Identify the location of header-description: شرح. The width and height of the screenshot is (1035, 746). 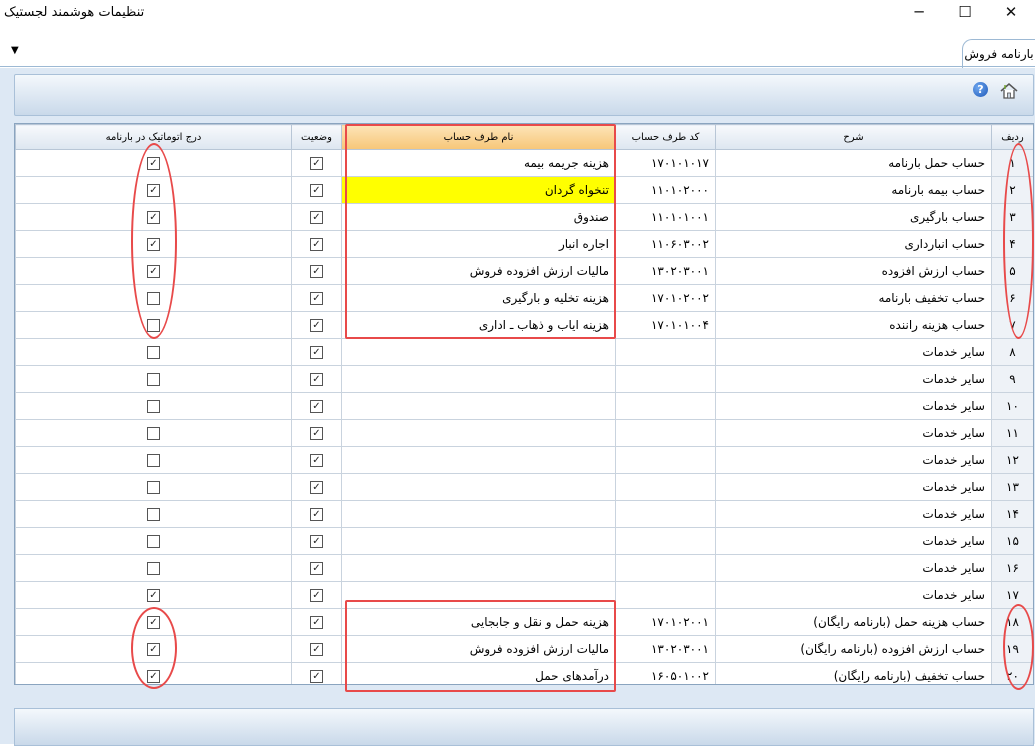
(853, 137).